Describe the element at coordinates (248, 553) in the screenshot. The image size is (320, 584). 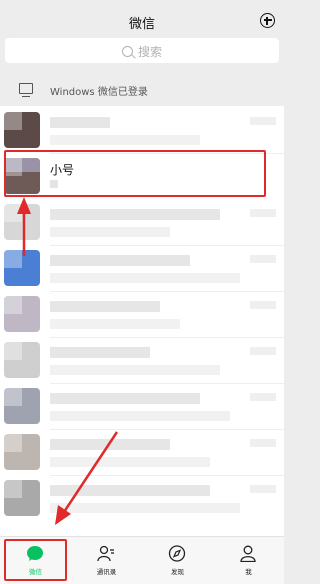
I see `person-icon` at that location.